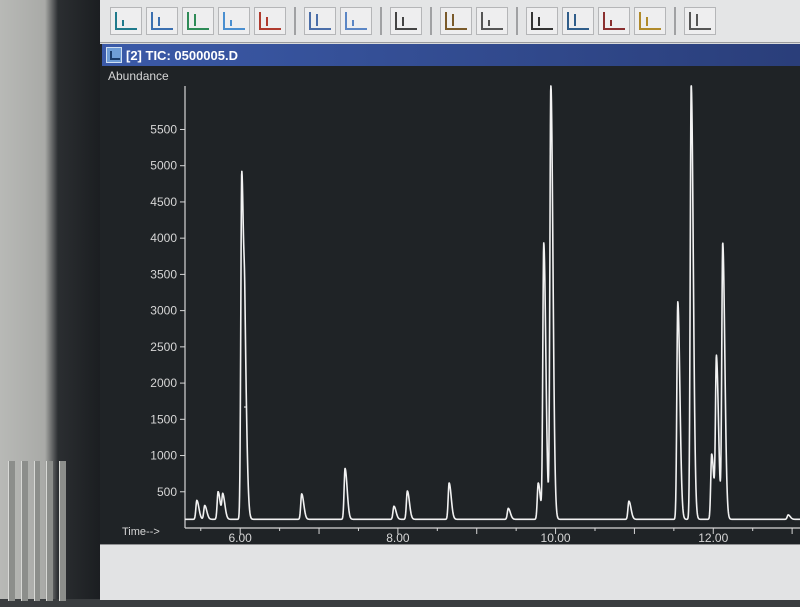 This screenshot has width=800, height=607. Describe the element at coordinates (456, 21) in the screenshot. I see `library-icon` at that location.